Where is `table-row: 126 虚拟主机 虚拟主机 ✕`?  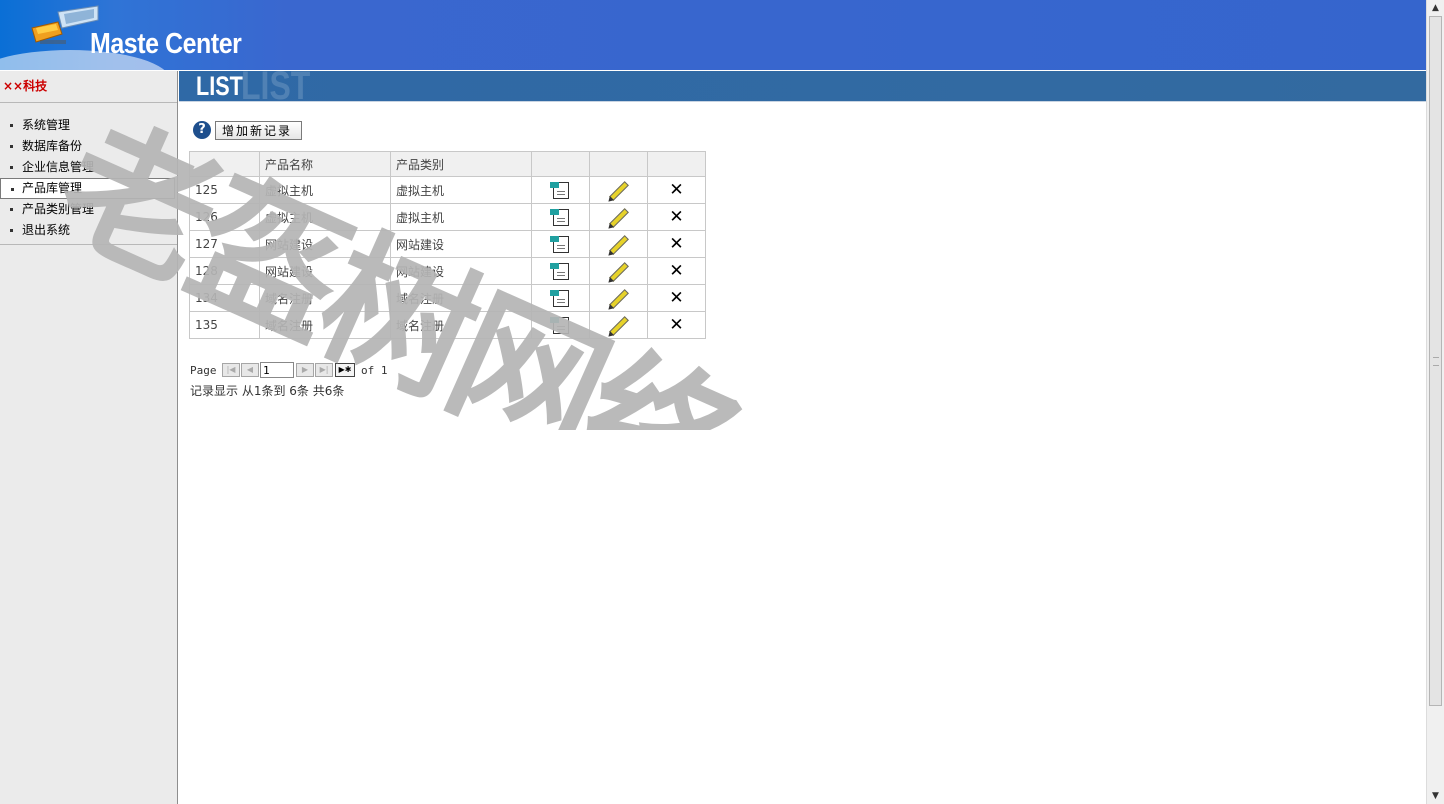
table-row: 126 虚拟主机 虚拟主机 ✕ is located at coordinates (447, 217).